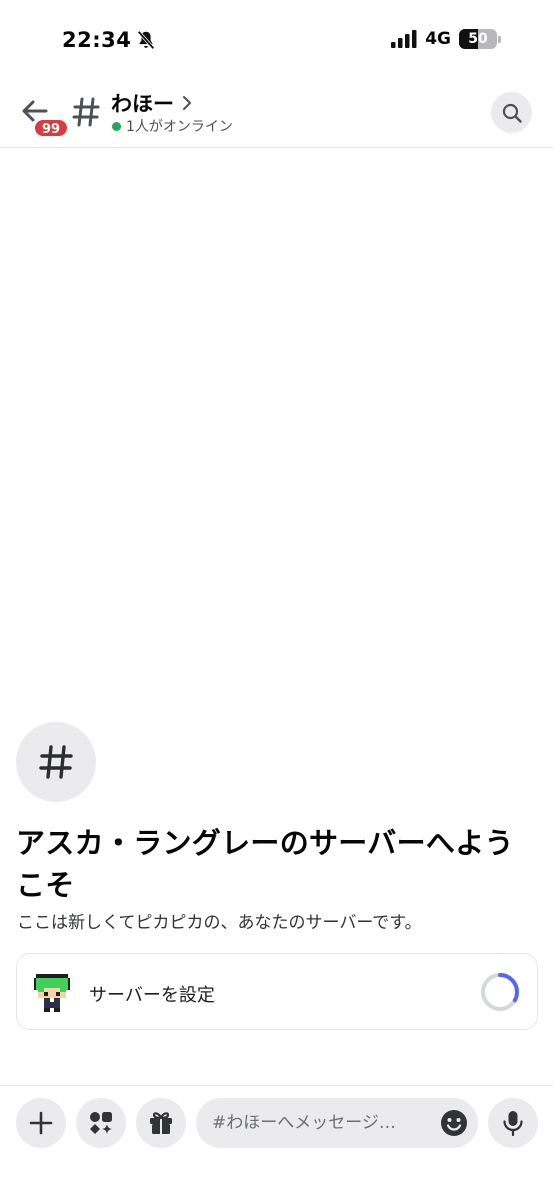 The image size is (553, 1200). What do you see at coordinates (276, 40) in the screenshot?
I see `status-bar: 22:34 4G 50` at bounding box center [276, 40].